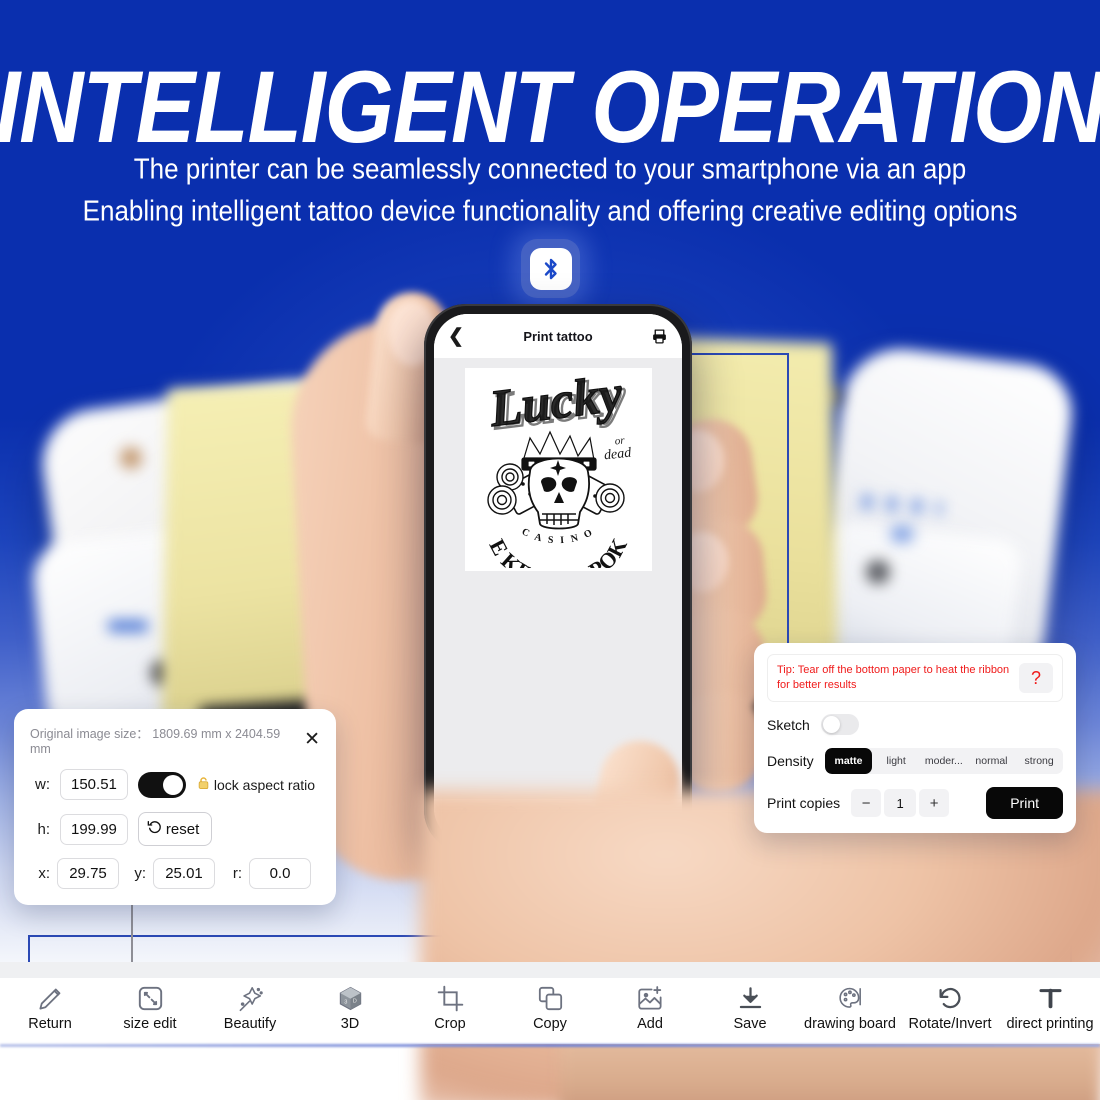 This screenshot has width=1100, height=1100. Describe the element at coordinates (456, 336) in the screenshot. I see `chevron-left-icon: ❮` at that location.